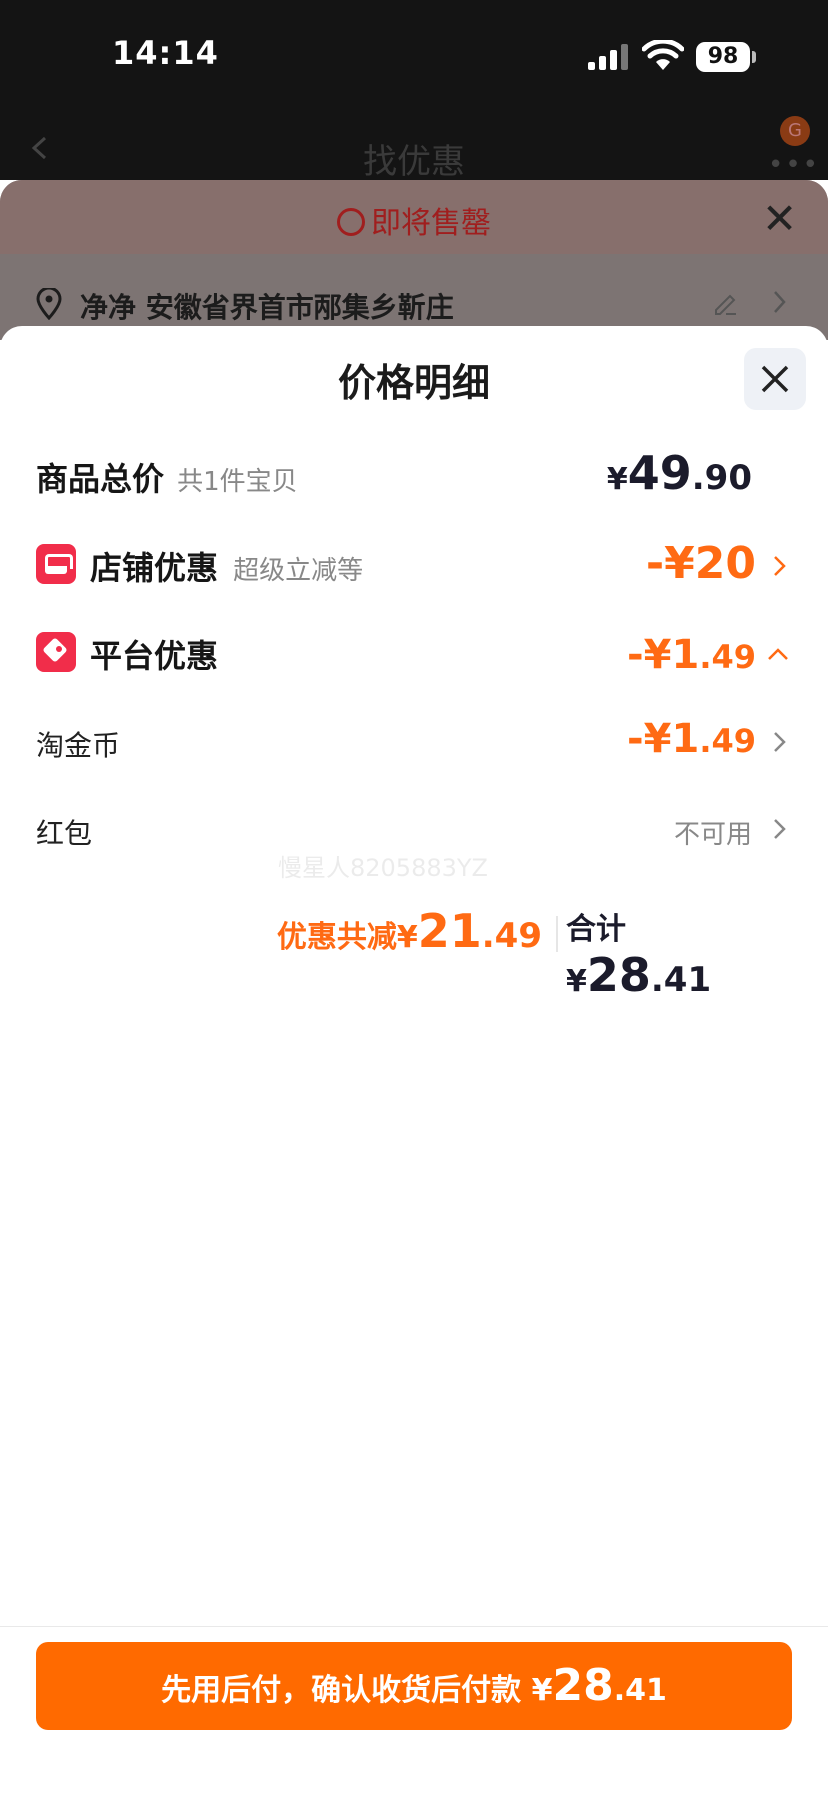 Image resolution: width=828 pixels, height=1795 pixels. What do you see at coordinates (298, 571) in the screenshot?
I see `shop-discount-sub: 超级立减等` at bounding box center [298, 571].